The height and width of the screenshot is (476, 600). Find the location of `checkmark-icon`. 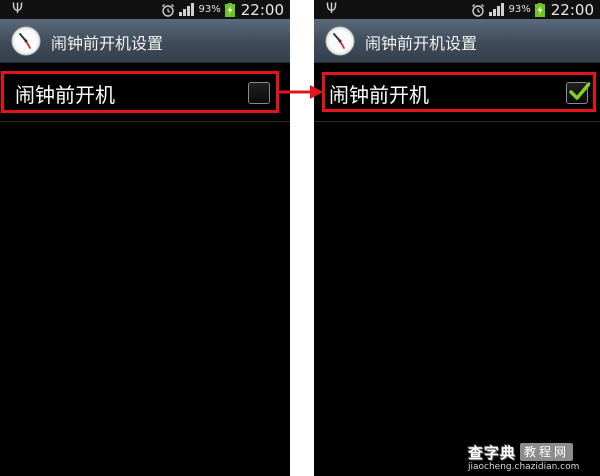

checkmark-icon is located at coordinates (579, 91).